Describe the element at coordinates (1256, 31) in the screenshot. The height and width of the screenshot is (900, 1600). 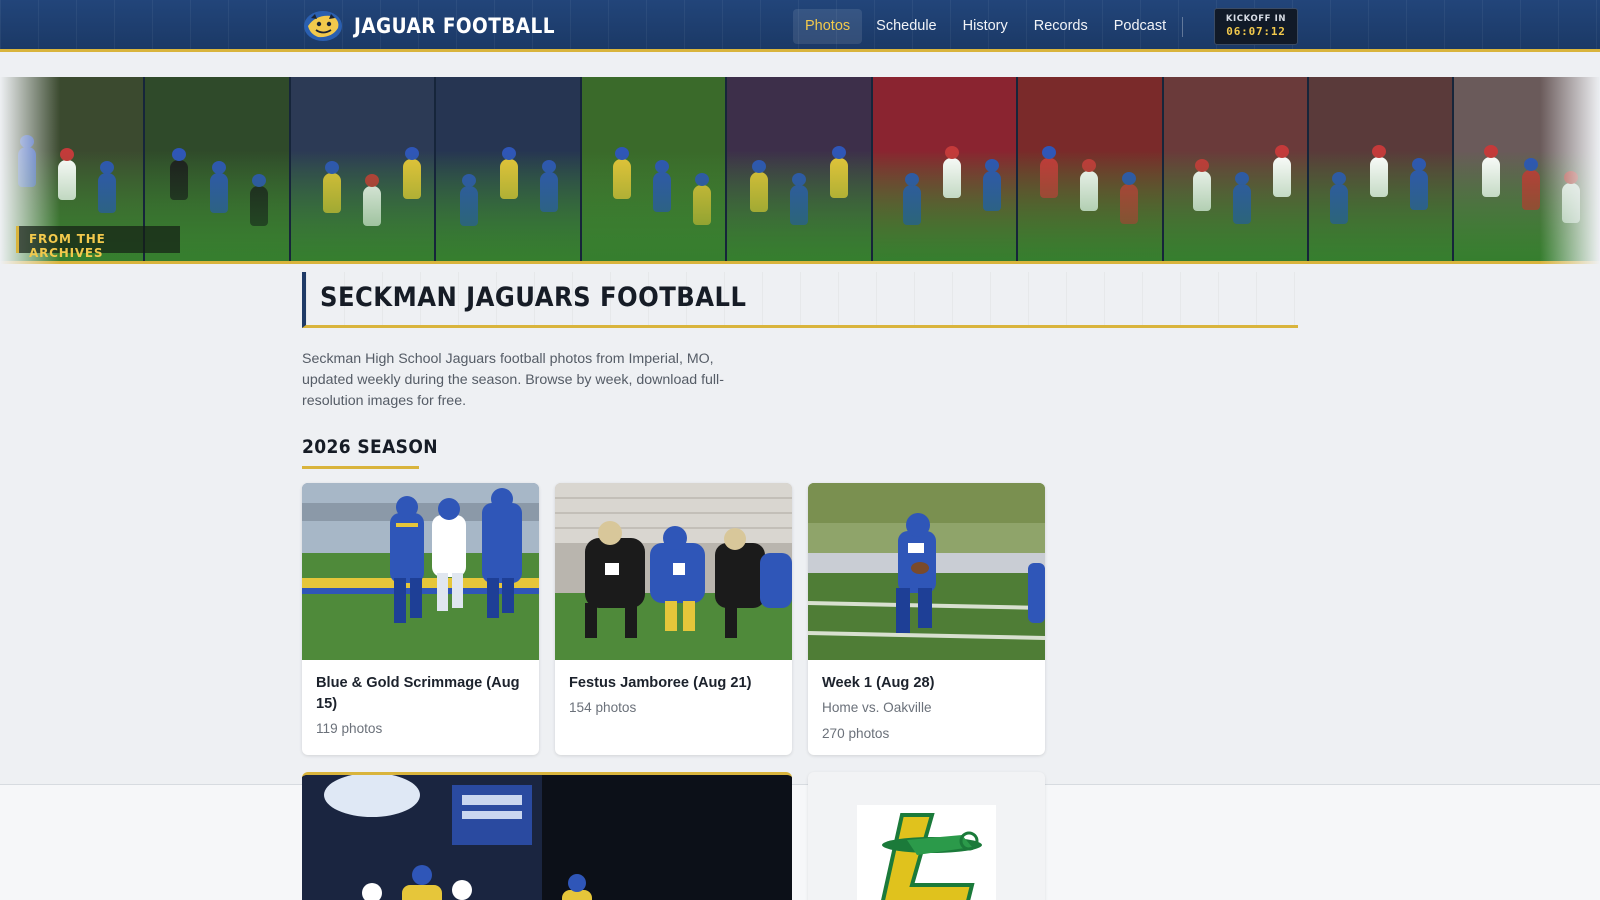
I see `kickoff-timer: 06:07:12` at that location.